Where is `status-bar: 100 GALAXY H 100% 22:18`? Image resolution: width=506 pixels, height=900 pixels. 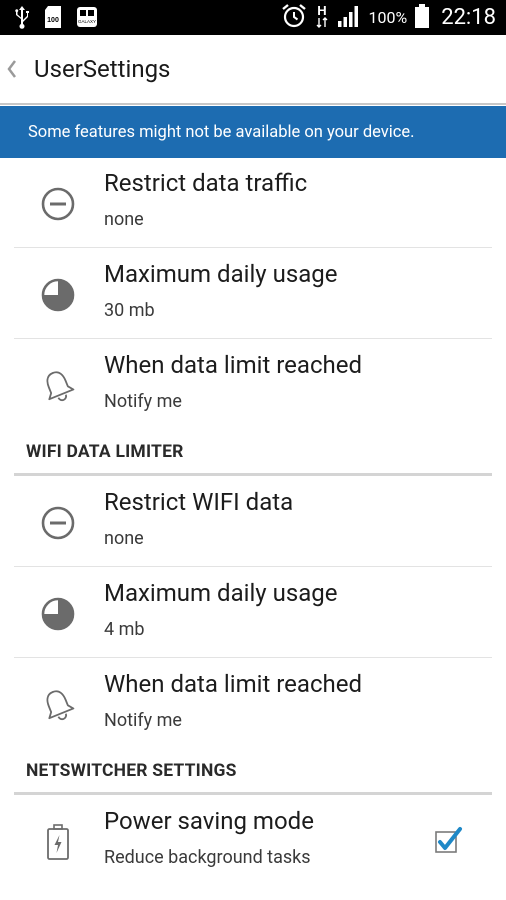 status-bar: 100 GALAXY H 100% 22:18 is located at coordinates (253, 17).